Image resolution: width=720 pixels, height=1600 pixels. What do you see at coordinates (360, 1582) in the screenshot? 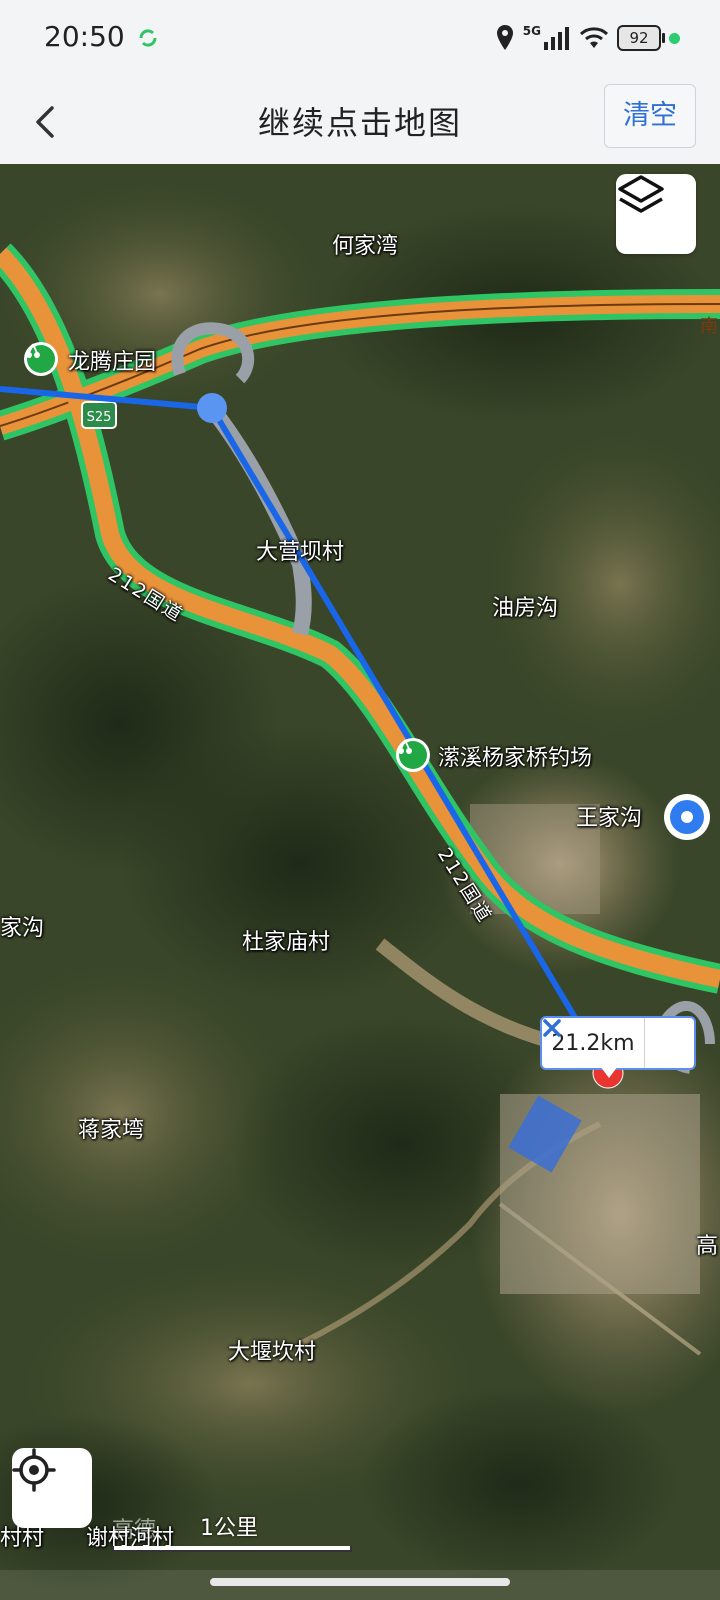
I see `home-indicator` at bounding box center [360, 1582].